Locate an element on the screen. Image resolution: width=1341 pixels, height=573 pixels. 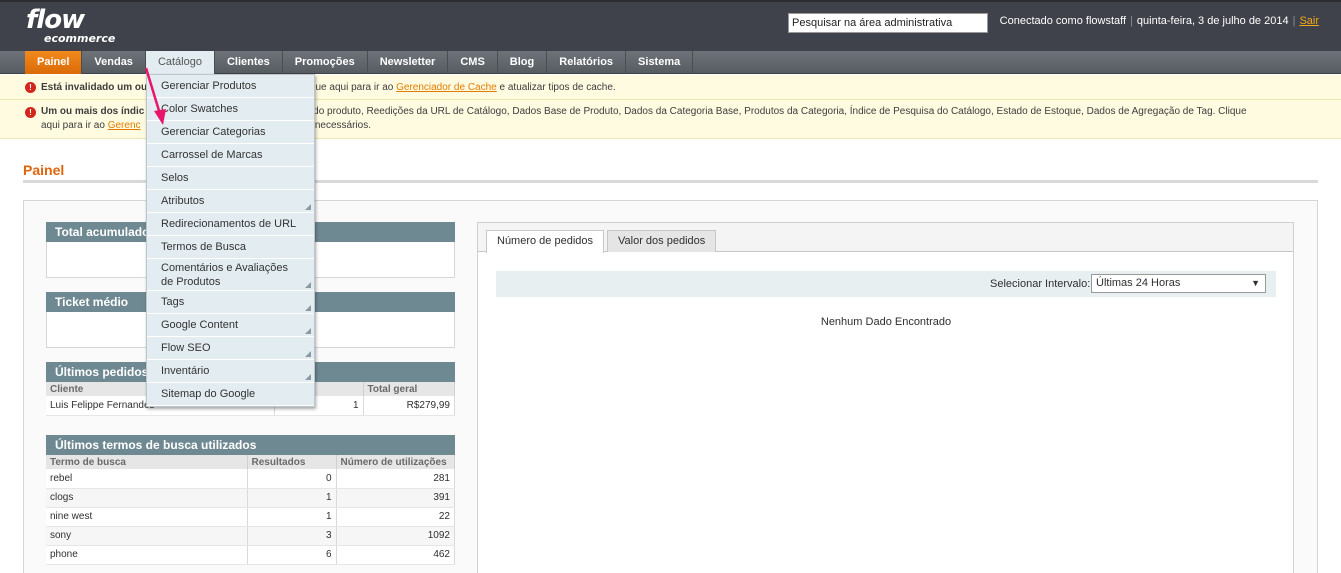
nav-cms: CMS is located at coordinates (473, 62).